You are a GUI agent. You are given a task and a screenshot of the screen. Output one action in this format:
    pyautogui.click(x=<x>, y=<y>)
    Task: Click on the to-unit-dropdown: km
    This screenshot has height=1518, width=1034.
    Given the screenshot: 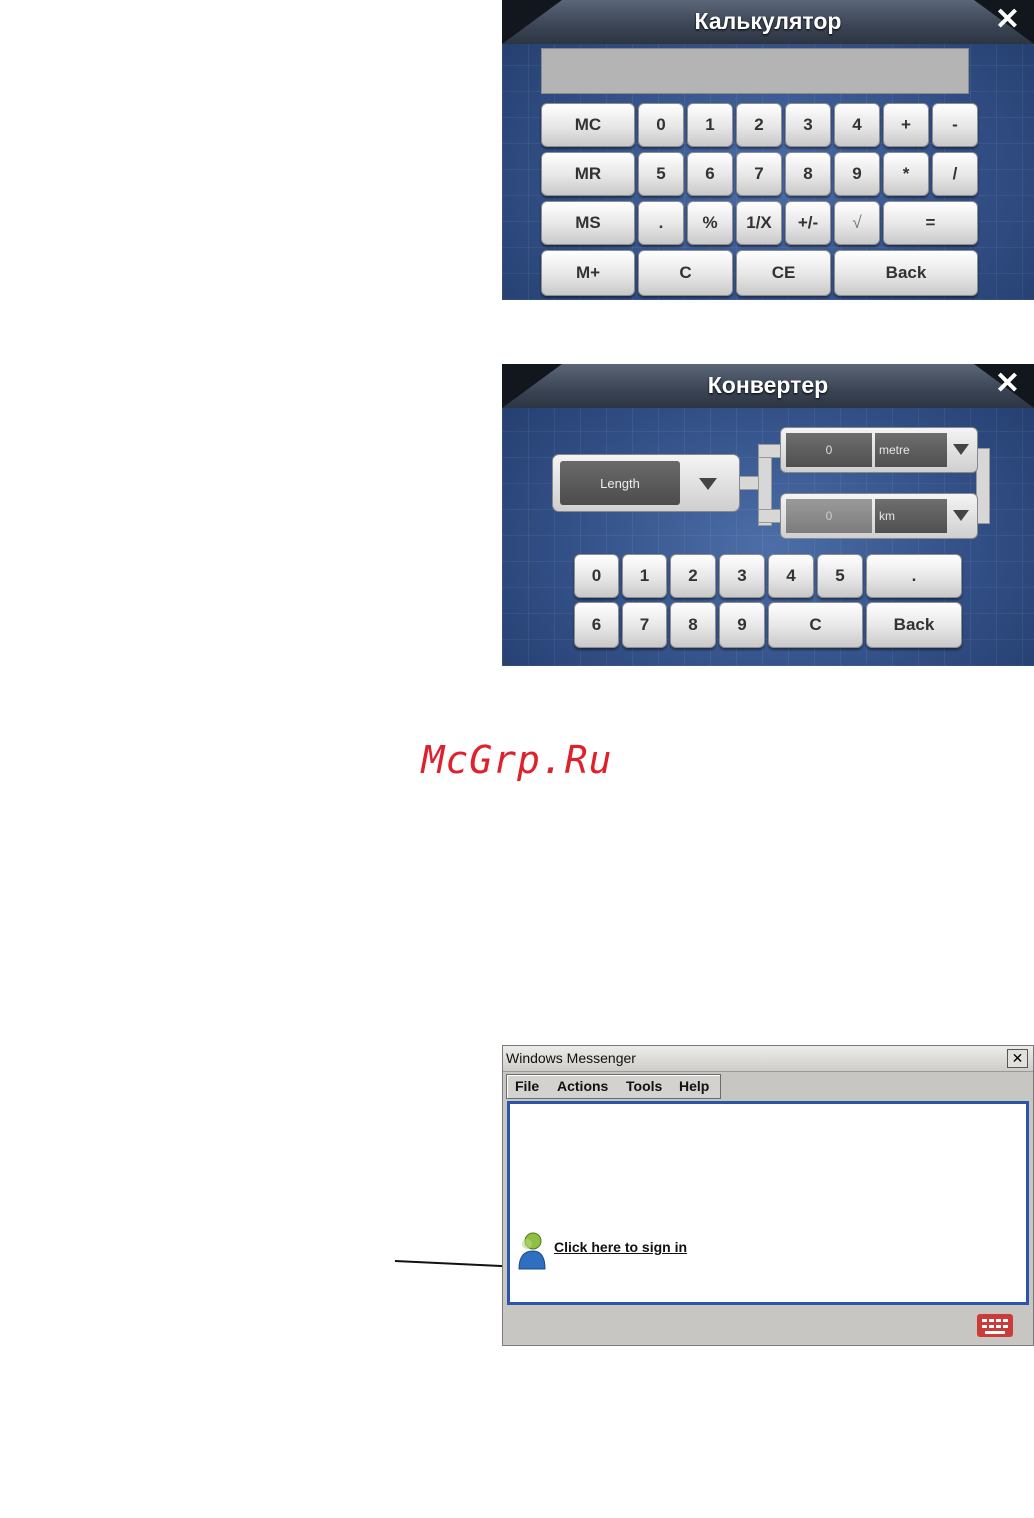 What is the action you would take?
    pyautogui.click(x=911, y=516)
    